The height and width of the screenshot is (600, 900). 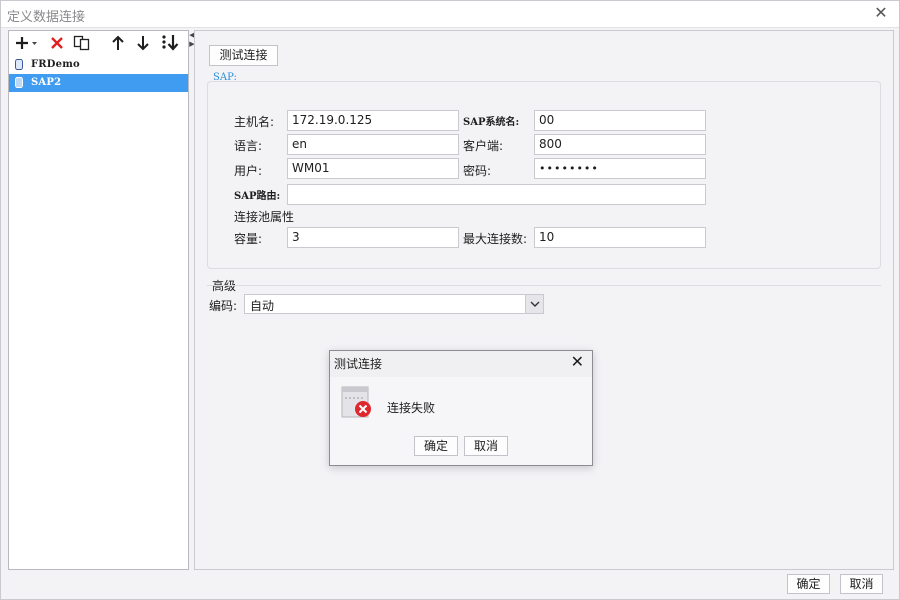 I want to click on move-down-button, so click(x=143, y=43).